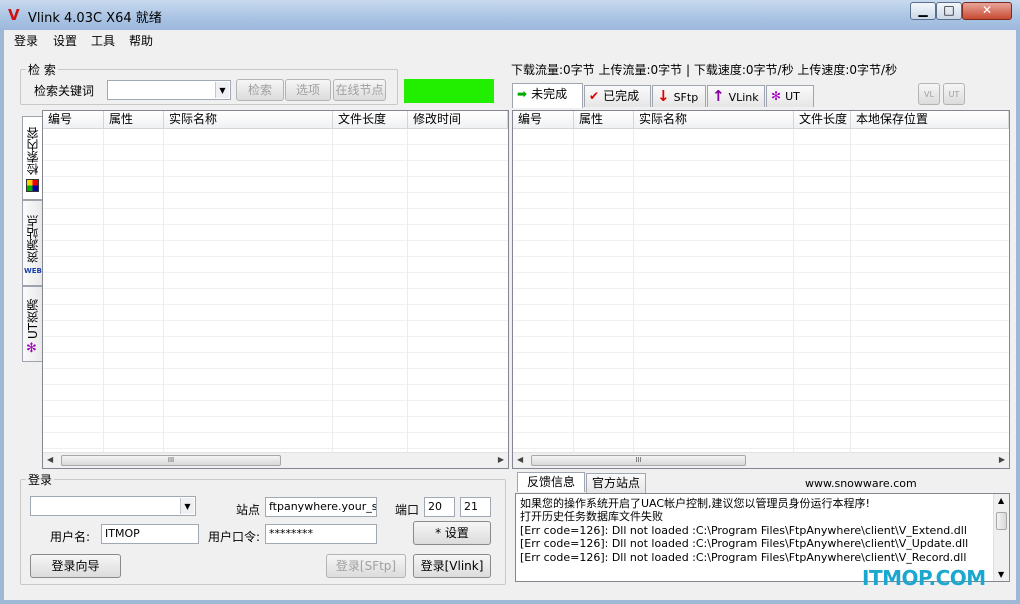  Describe the element at coordinates (718, 96) in the screenshot. I see `arrow-up-icon: ↑` at that location.